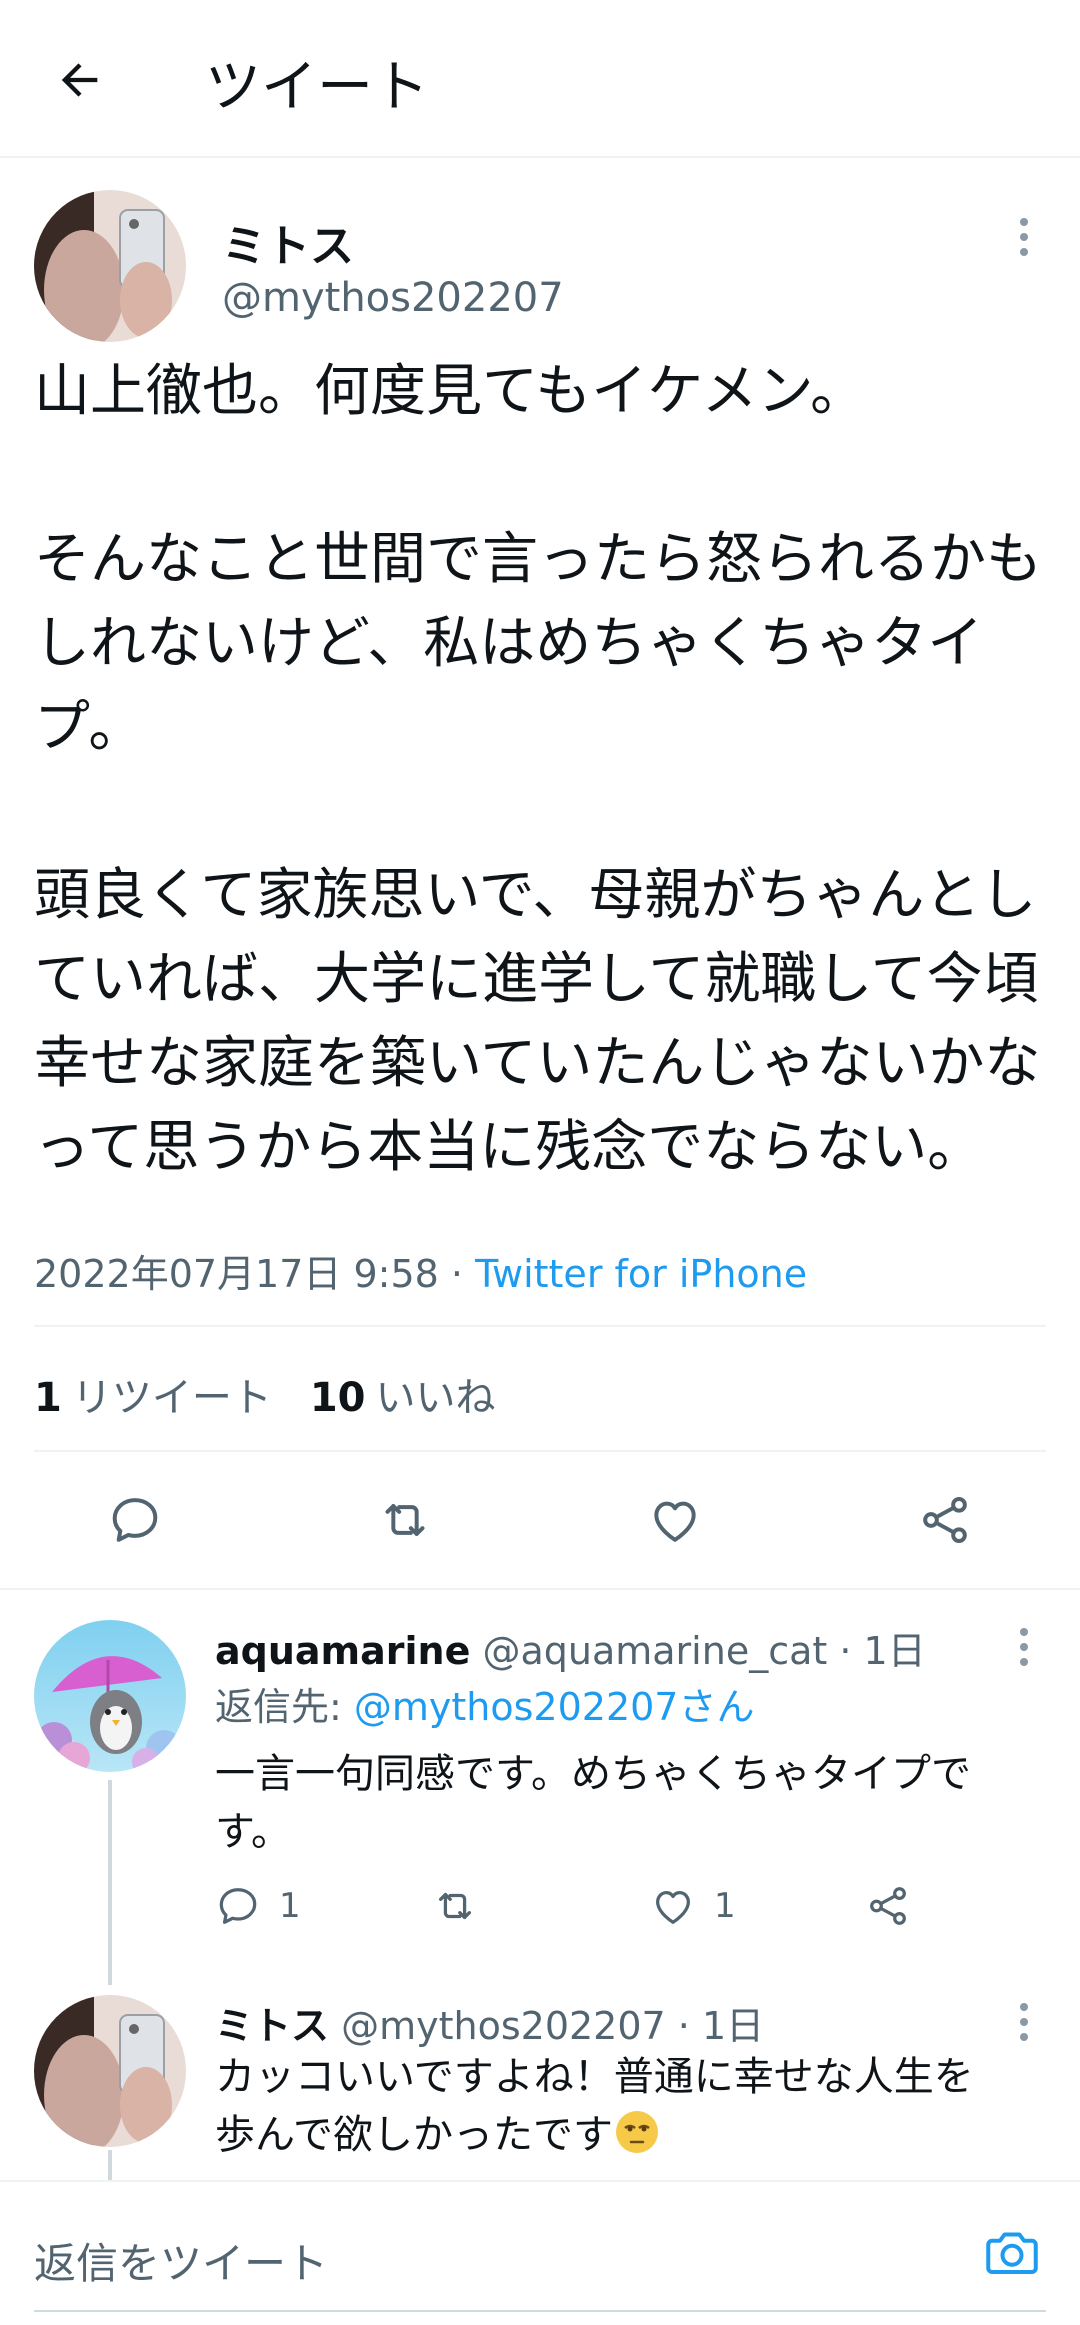 The image size is (1080, 2325). Describe the element at coordinates (654, 1651) in the screenshot. I see `reply-author-handle: @aquamarine_cat` at that location.